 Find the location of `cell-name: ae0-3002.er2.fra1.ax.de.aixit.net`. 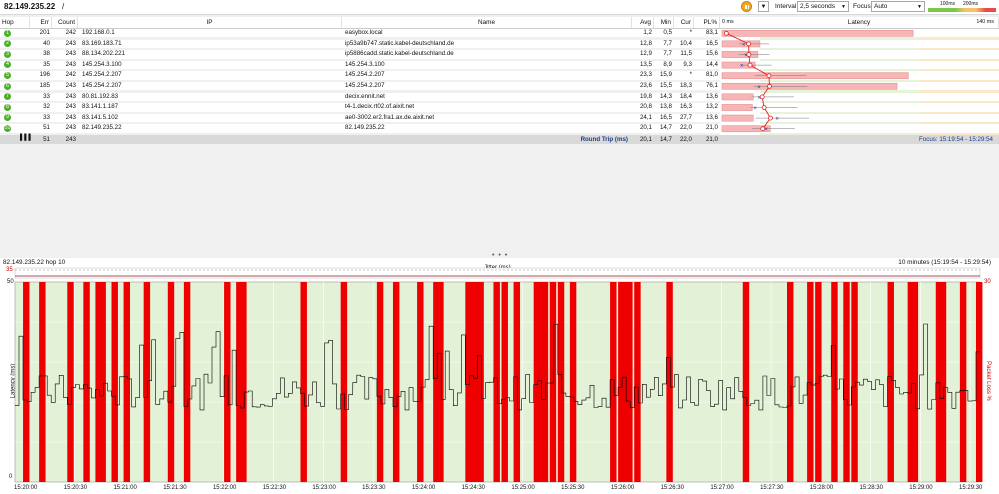

cell-name: ae0-3002.er2.fra1.ax.de.aixit.net is located at coordinates (390, 117).